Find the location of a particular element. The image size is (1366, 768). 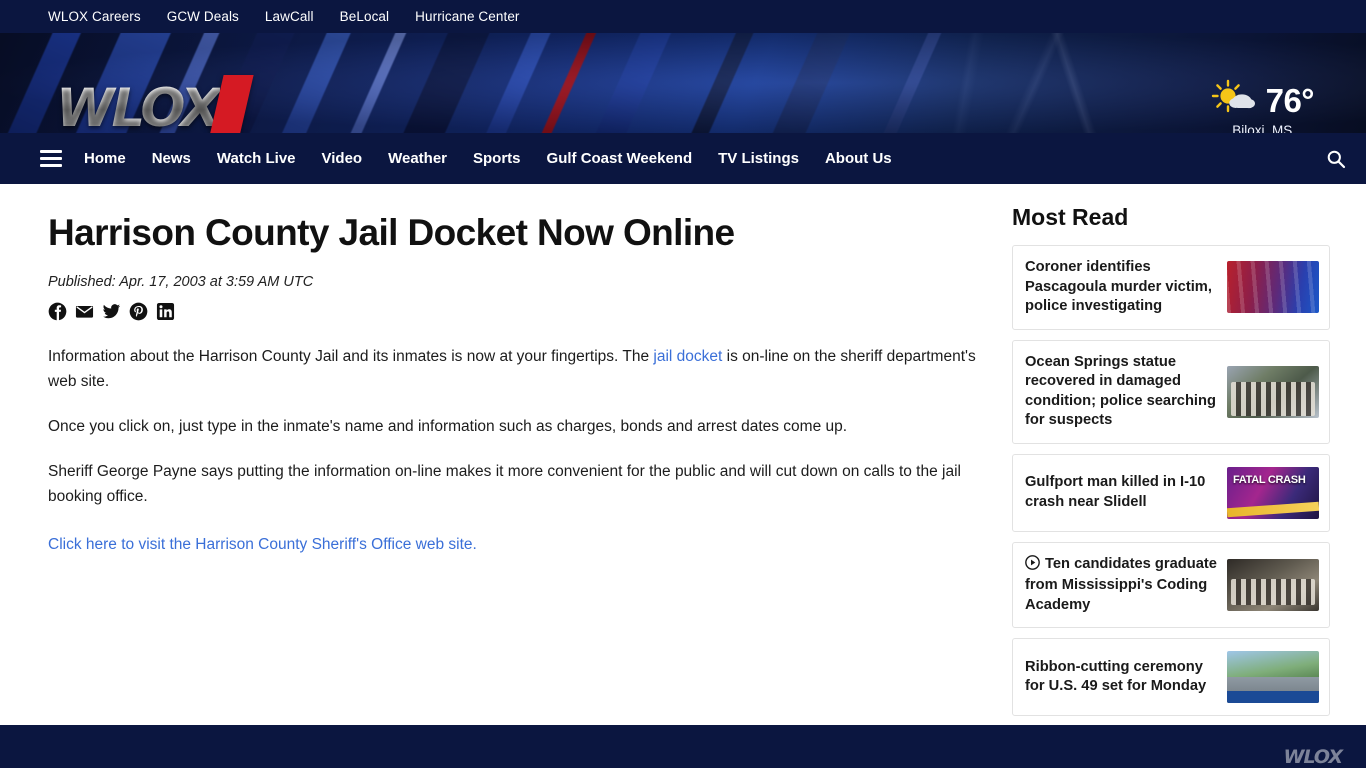

footer-wlox-logo: WLOX is located at coordinates (1313, 757).